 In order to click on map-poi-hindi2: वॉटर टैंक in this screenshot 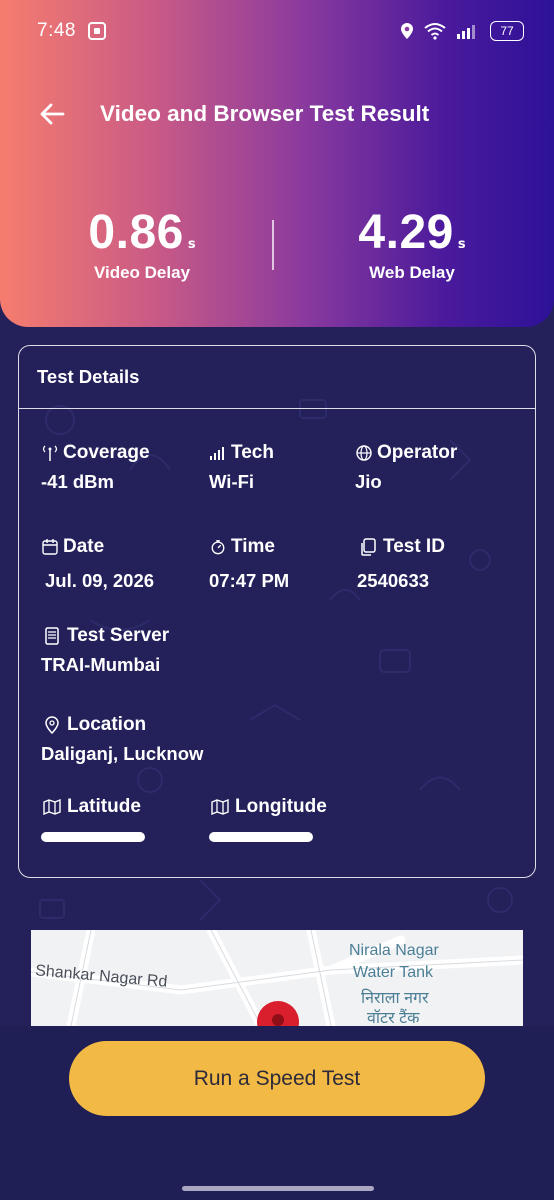, I will do `click(393, 1018)`.